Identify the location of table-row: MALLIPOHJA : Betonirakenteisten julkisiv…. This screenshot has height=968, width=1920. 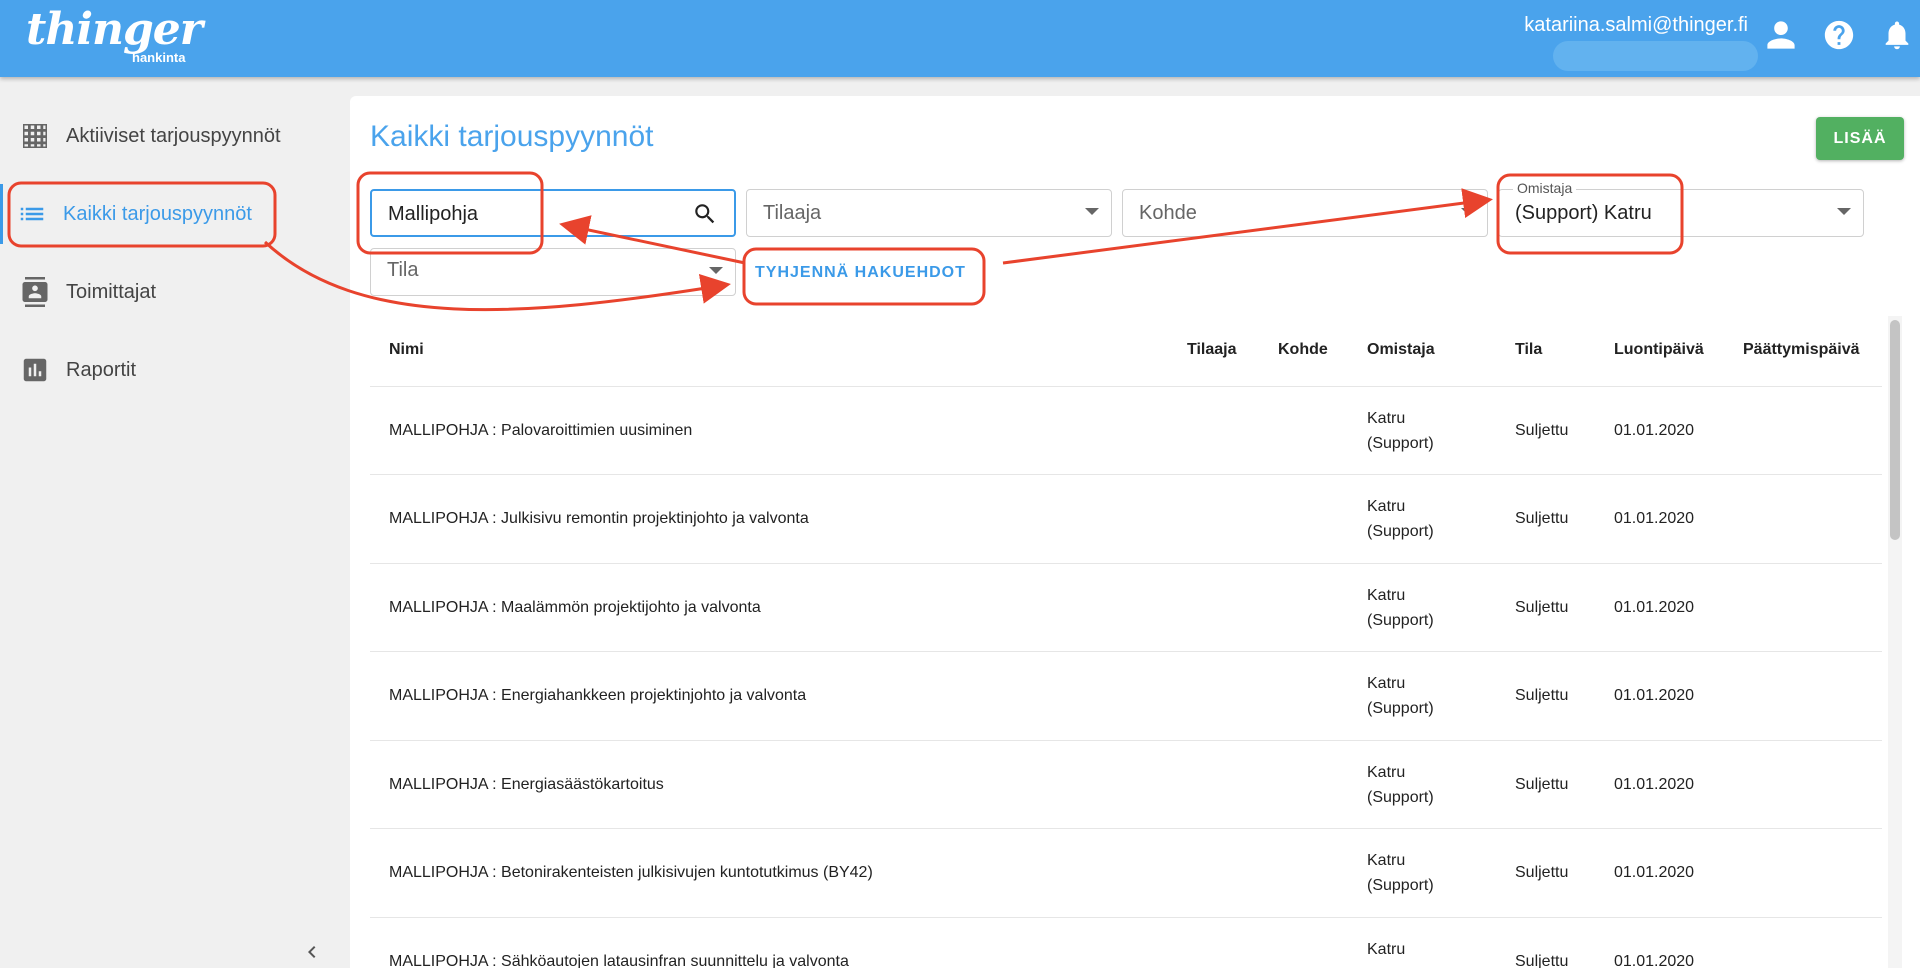
(1126, 872).